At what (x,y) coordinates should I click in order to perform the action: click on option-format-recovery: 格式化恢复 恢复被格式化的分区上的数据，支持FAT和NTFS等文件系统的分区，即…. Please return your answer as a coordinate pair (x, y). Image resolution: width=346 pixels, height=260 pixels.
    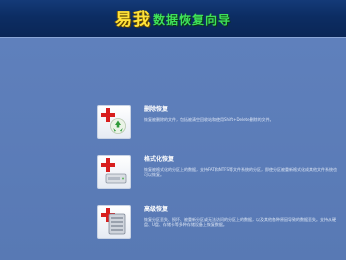
    Looking at the image, I should click on (217, 173).